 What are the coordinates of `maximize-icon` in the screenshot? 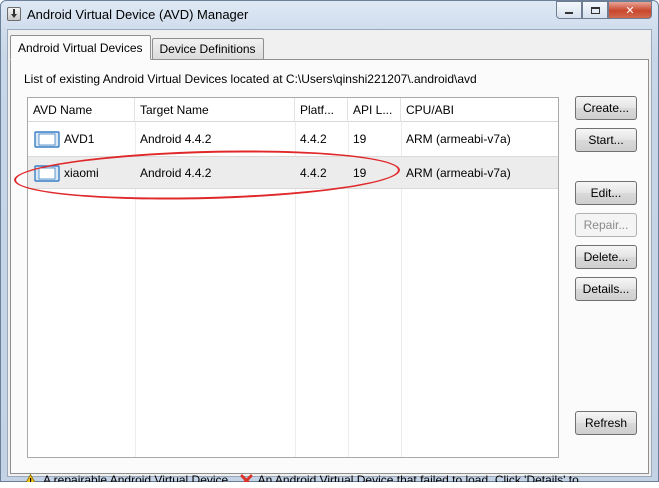 It's located at (595, 10).